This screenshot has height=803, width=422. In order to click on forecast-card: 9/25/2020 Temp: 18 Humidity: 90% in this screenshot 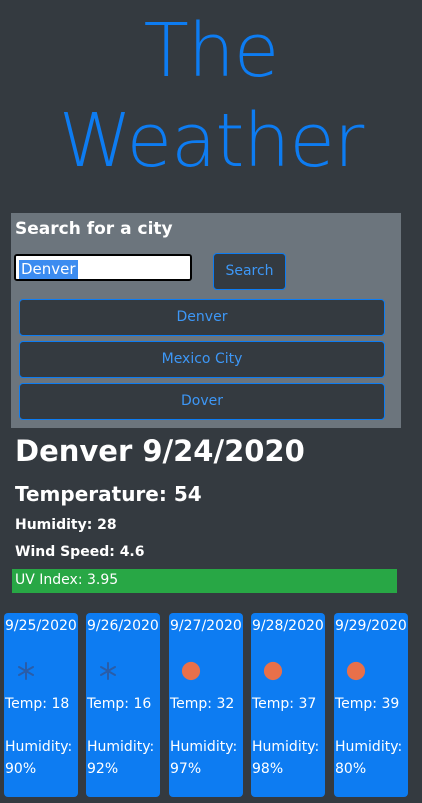, I will do `click(41, 705)`.